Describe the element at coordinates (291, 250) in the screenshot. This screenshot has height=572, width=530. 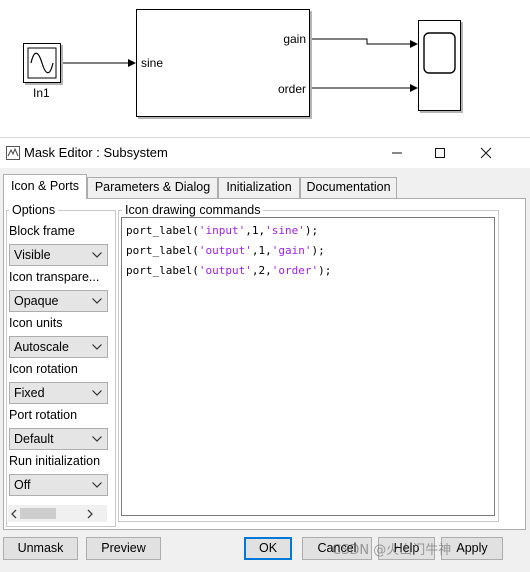
I see `code-string: 'gain'` at that location.